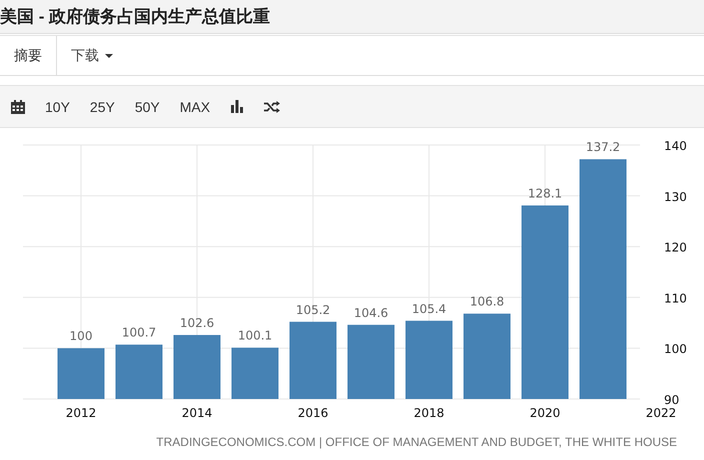  I want to click on x-tick-label: 2016, so click(313, 413).